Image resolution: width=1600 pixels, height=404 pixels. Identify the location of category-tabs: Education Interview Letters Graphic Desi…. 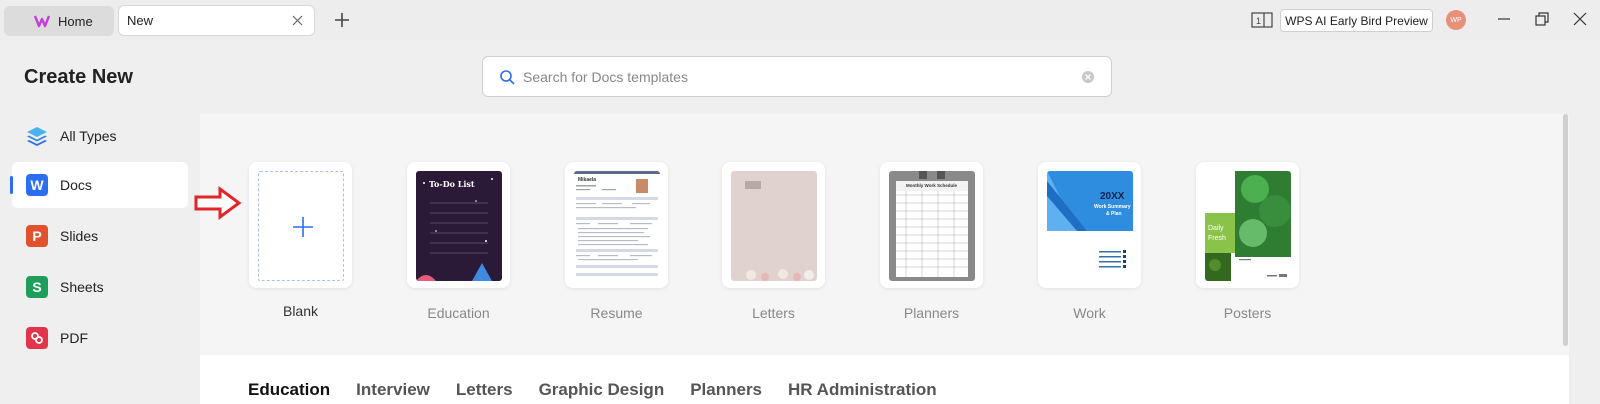
(592, 390).